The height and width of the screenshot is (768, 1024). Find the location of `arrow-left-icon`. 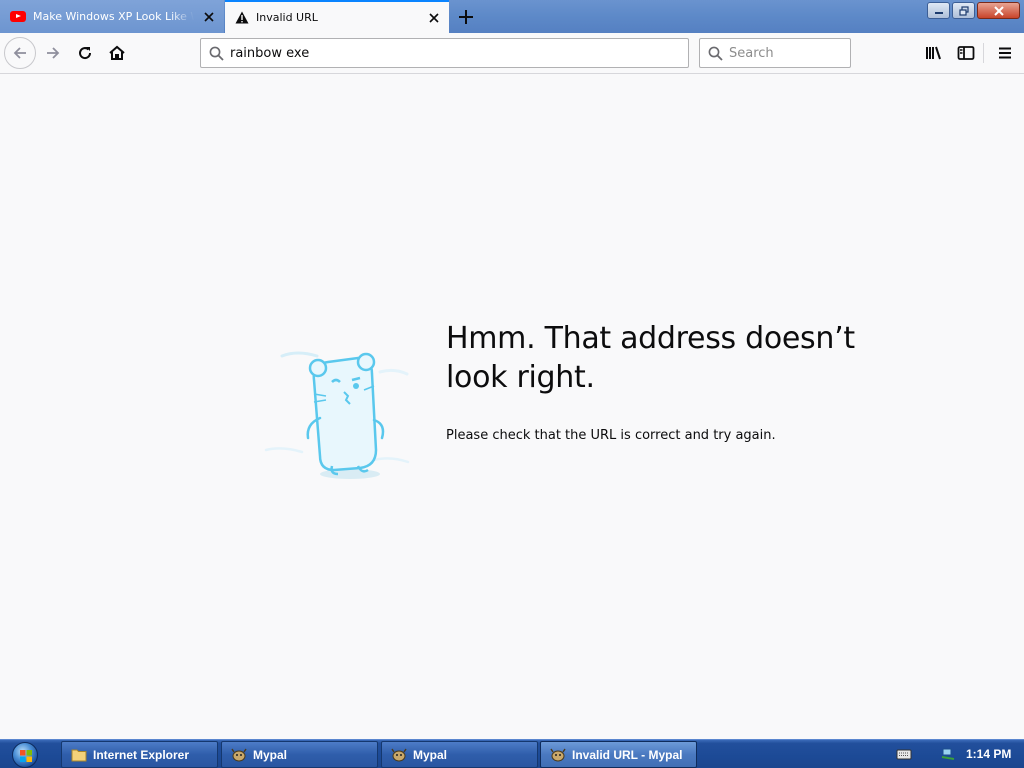

arrow-left-icon is located at coordinates (19, 53).